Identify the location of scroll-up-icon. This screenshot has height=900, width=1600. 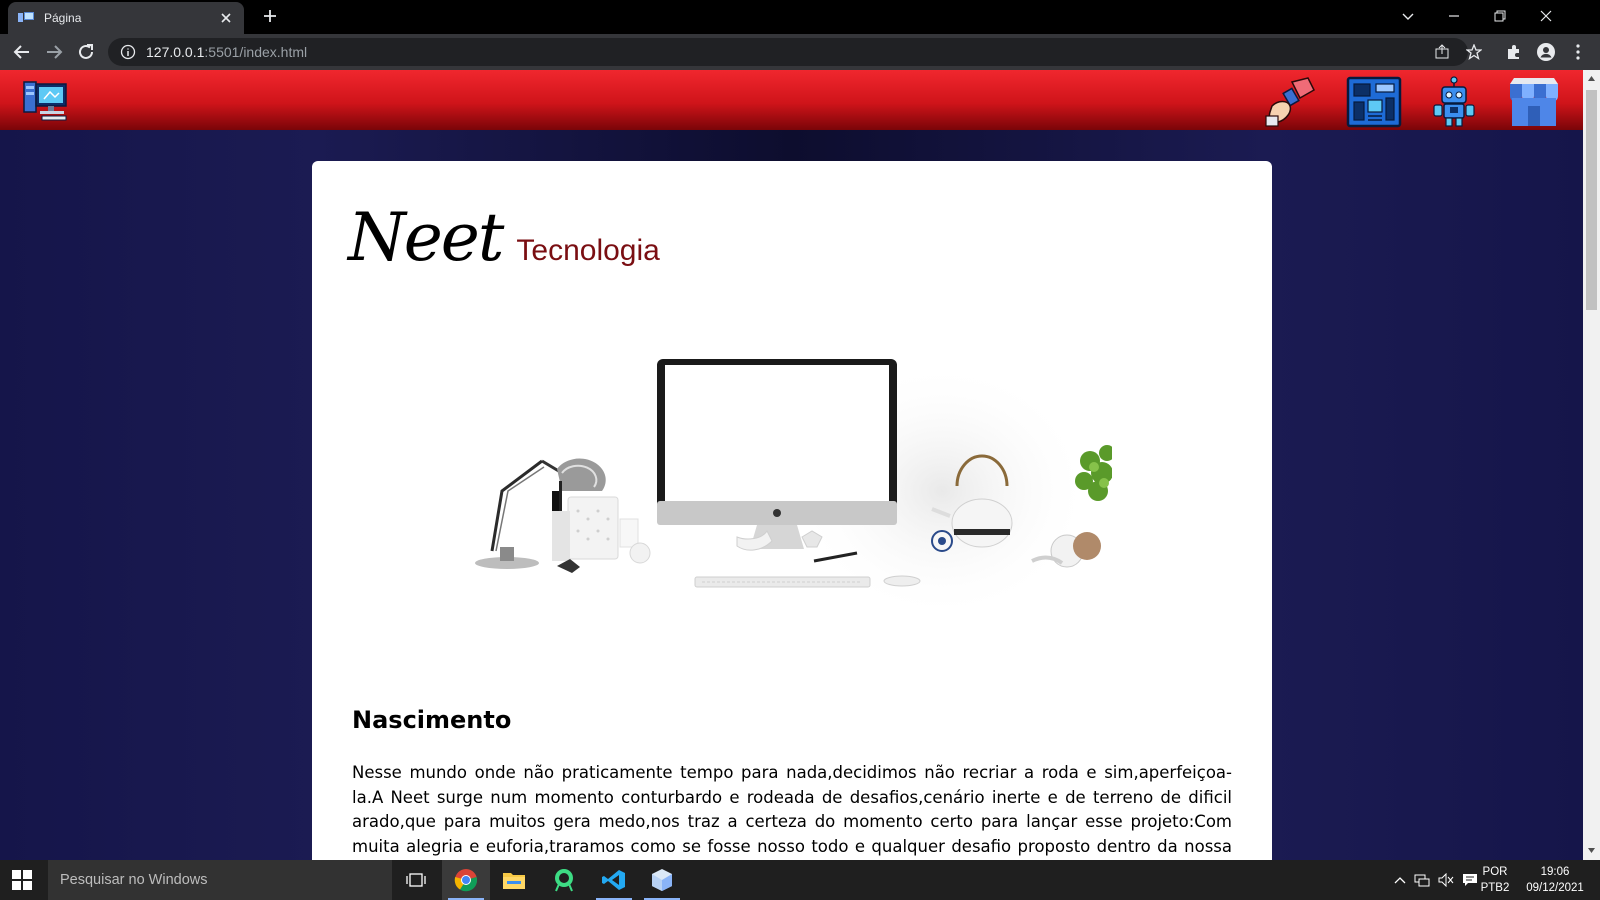
(1591, 78).